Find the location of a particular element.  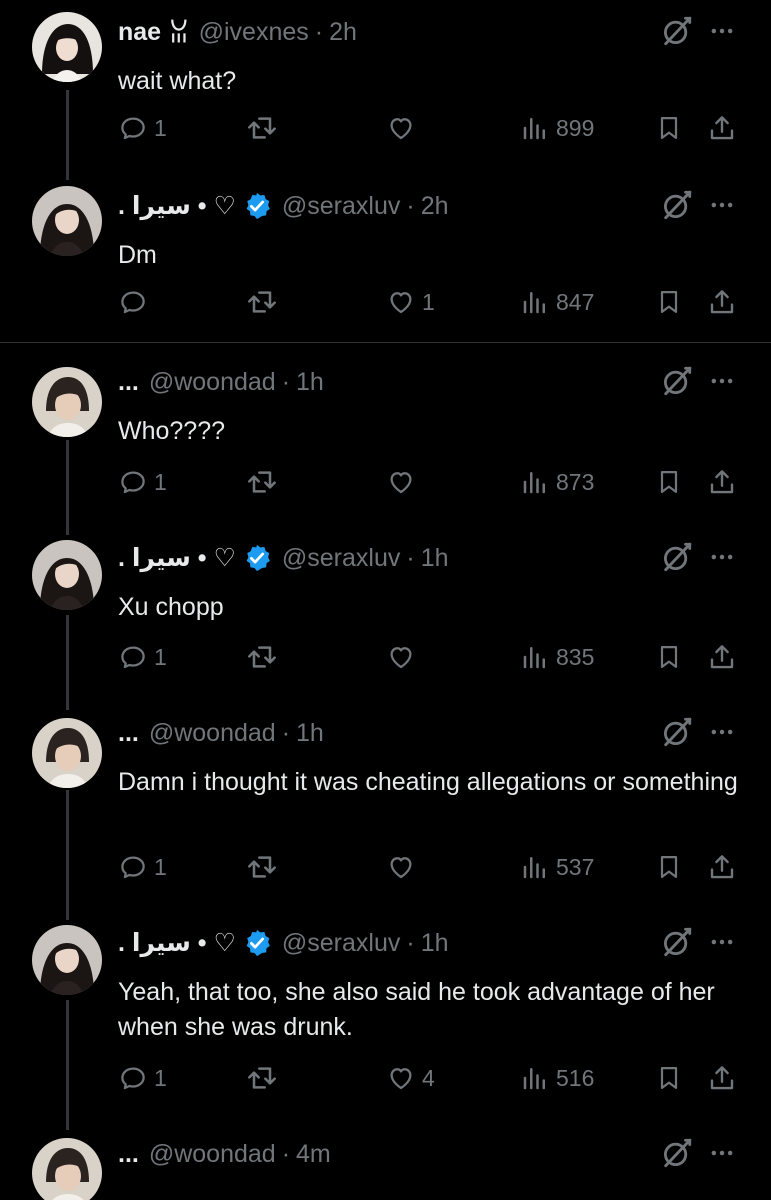

view-count: 835 is located at coordinates (575, 656).